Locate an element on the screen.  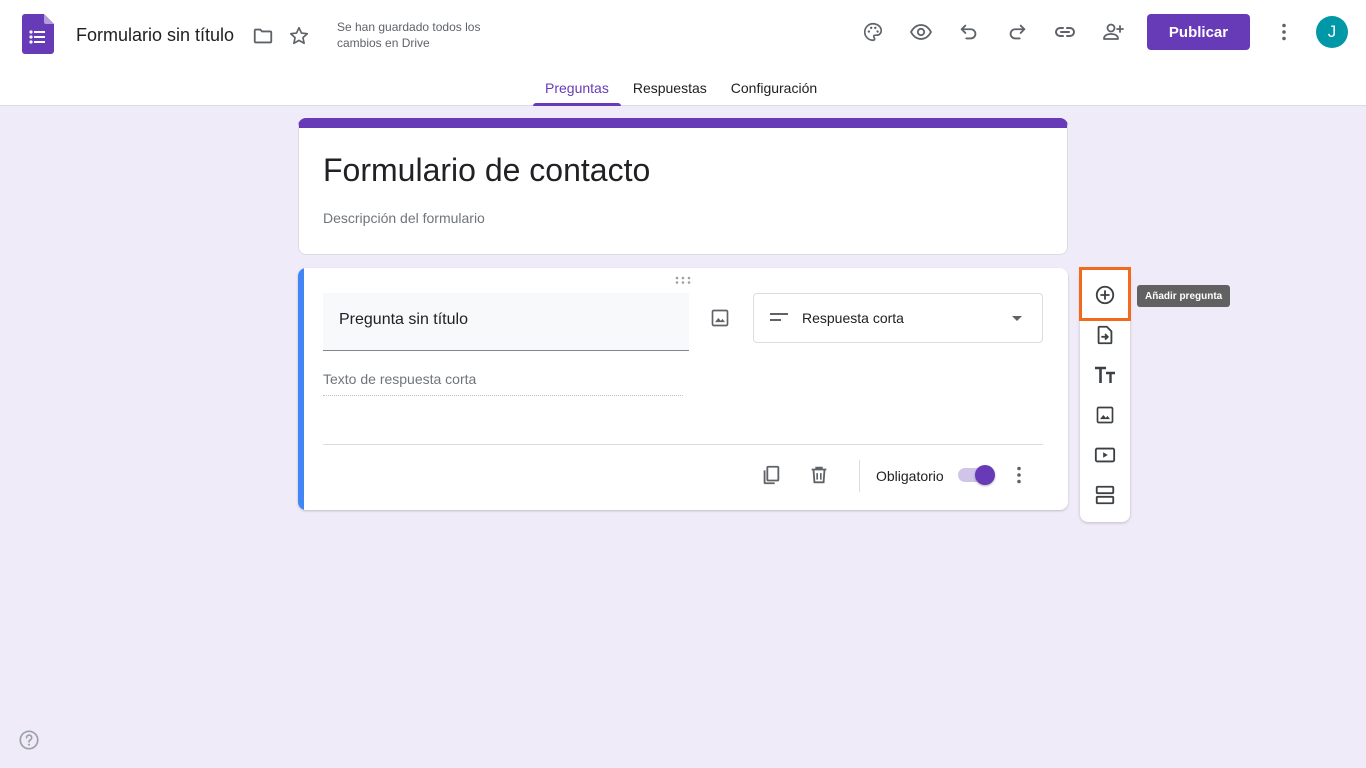
preview-eye-icon is located at coordinates (921, 32).